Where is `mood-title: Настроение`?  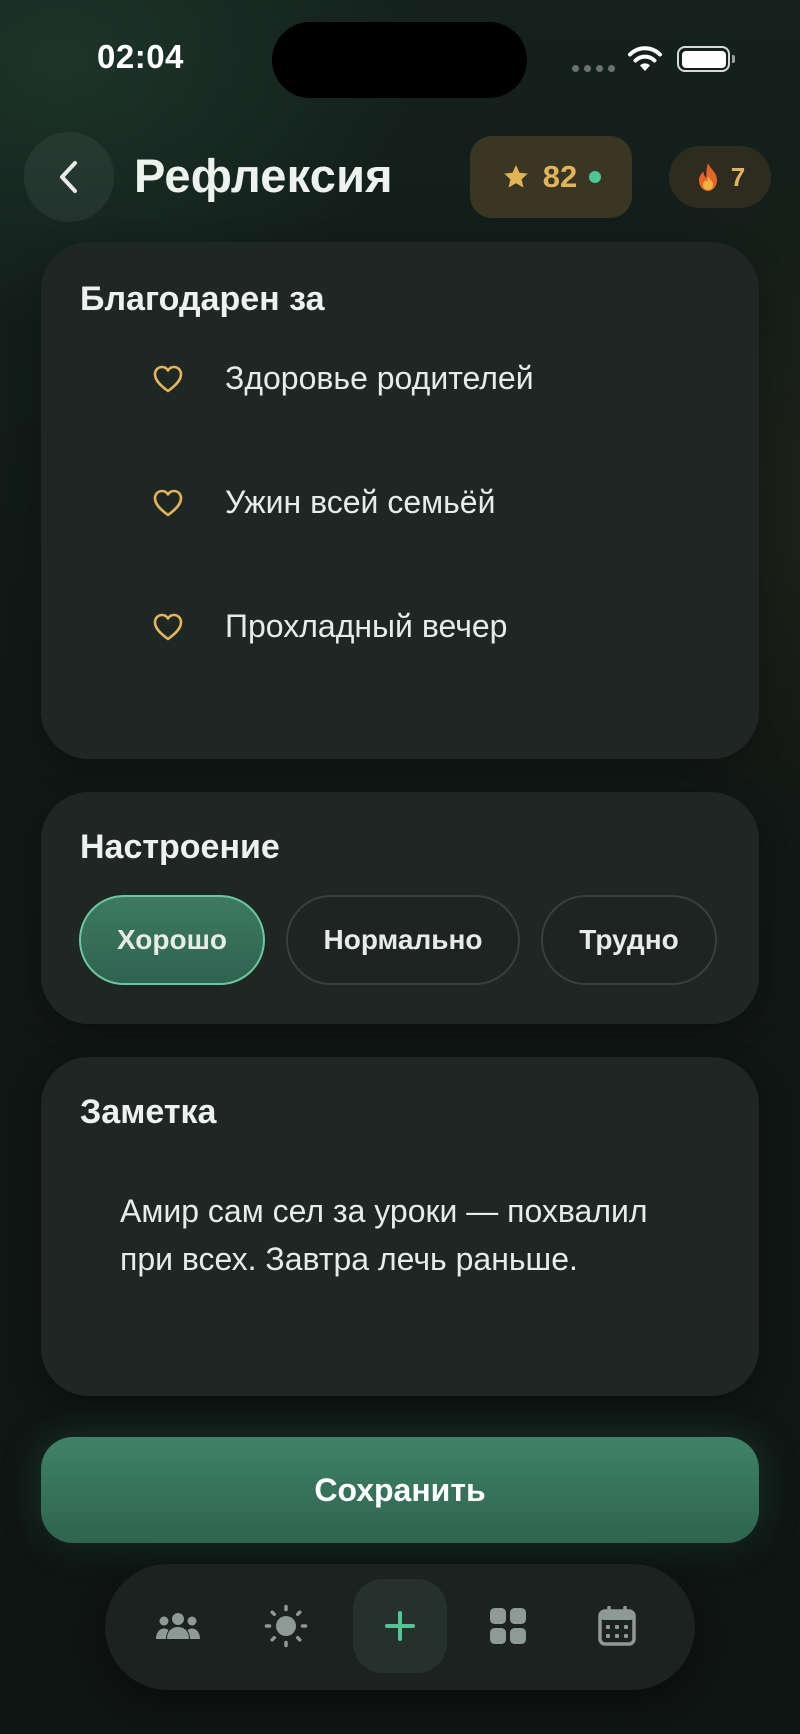 mood-title: Настроение is located at coordinates (180, 847).